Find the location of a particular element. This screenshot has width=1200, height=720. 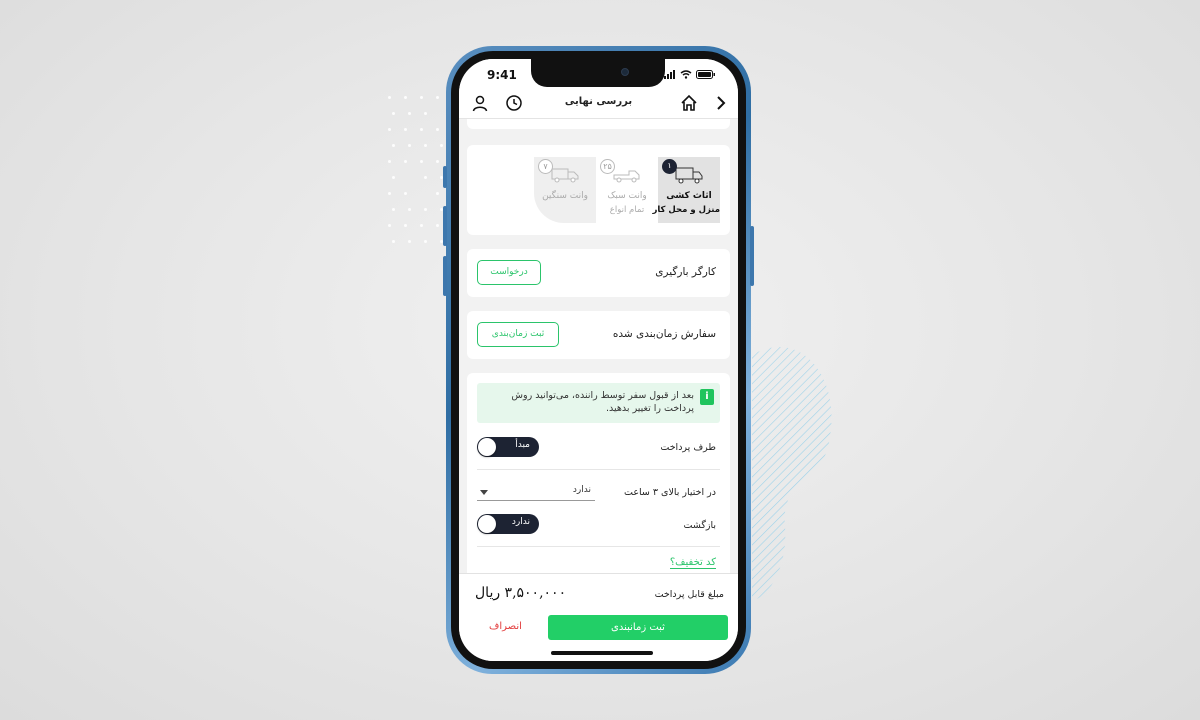

wifi-icon is located at coordinates (686, 74).